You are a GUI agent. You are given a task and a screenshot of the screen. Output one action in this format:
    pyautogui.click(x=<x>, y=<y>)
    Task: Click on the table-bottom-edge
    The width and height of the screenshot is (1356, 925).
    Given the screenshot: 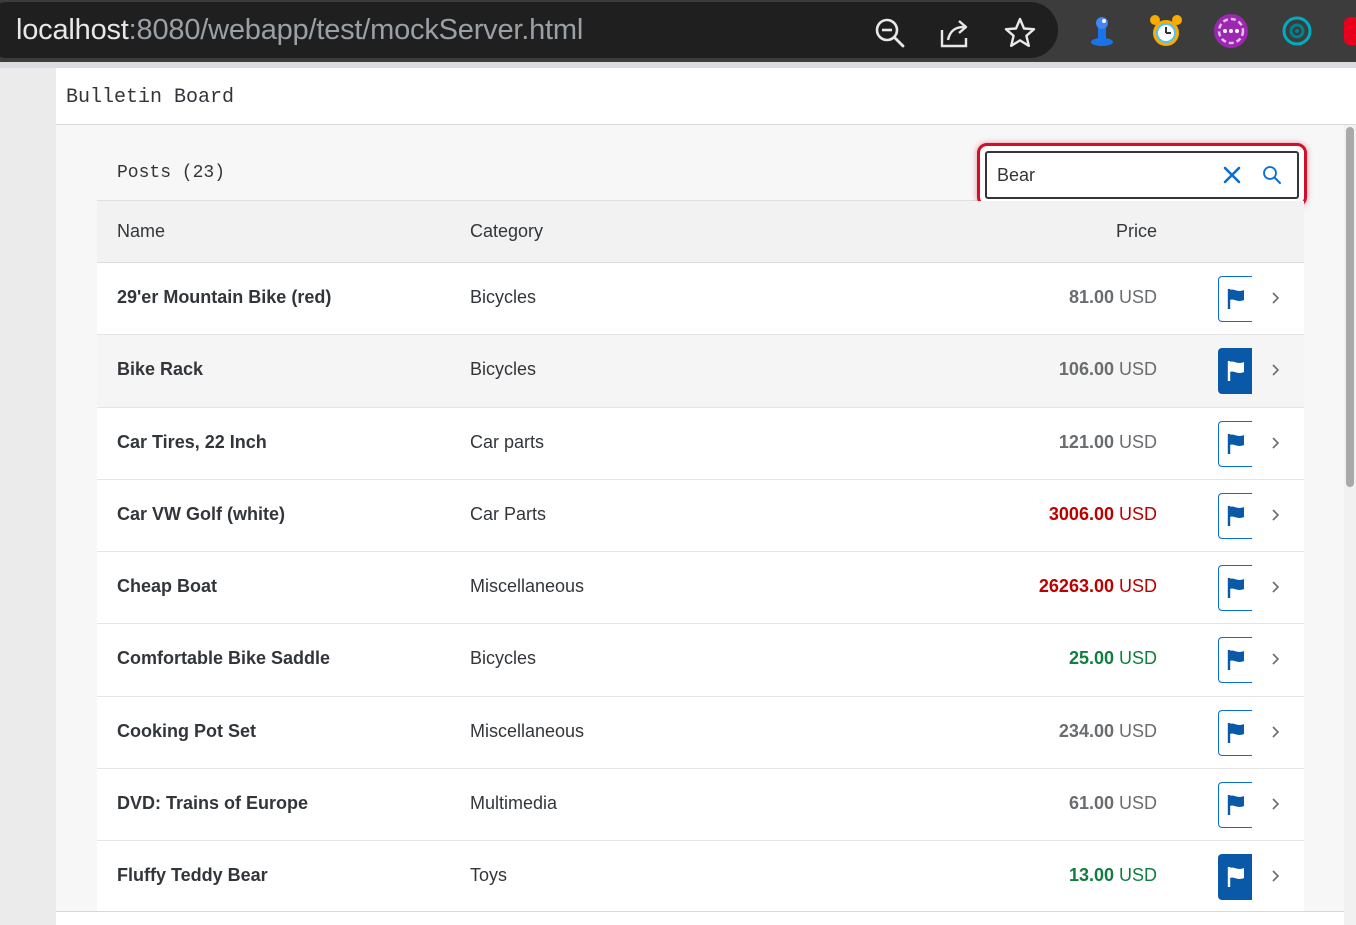 What is the action you would take?
    pyautogui.click(x=700, y=918)
    